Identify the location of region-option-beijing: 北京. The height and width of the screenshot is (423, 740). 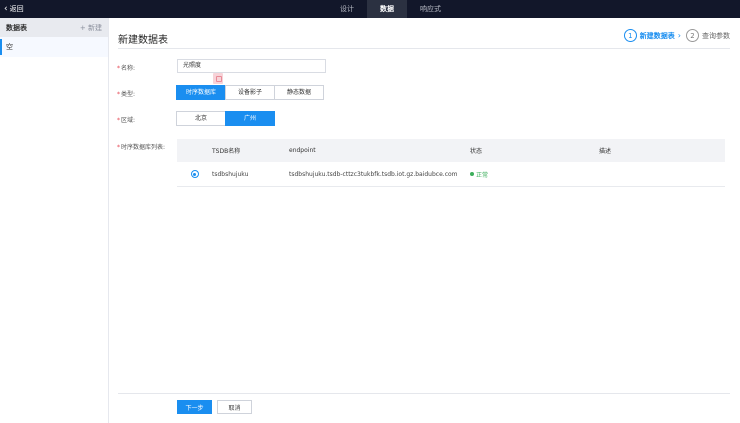
(201, 118).